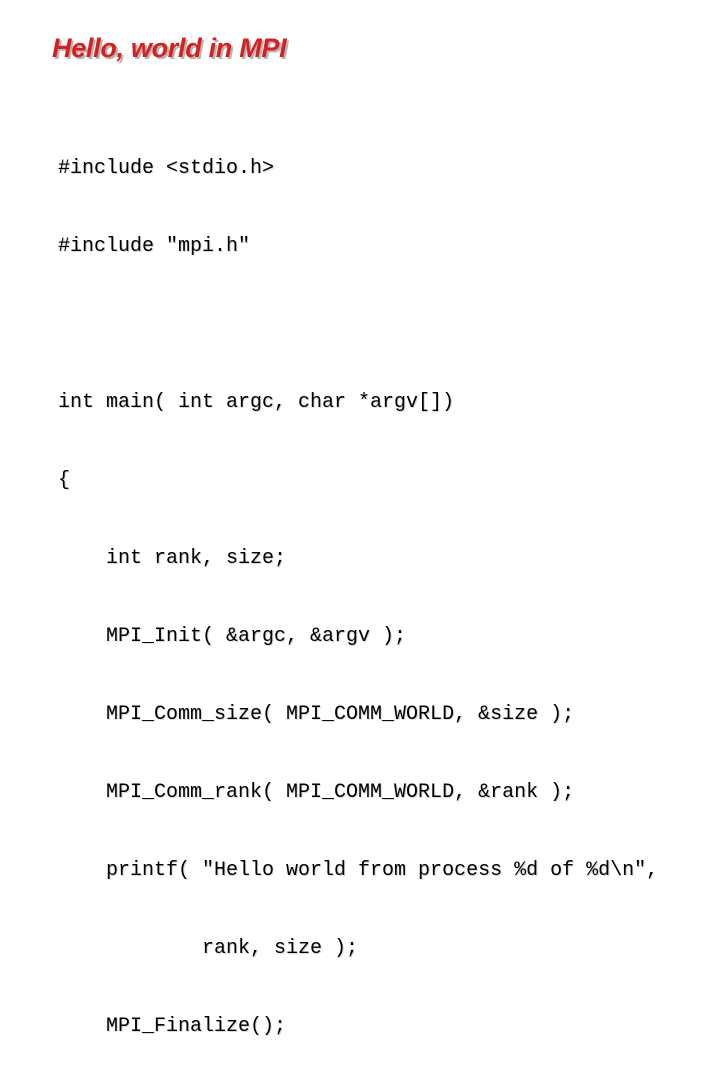  What do you see at coordinates (232, 636) in the screenshot?
I see `code-line: MPI_Init( &argc, &argv );` at bounding box center [232, 636].